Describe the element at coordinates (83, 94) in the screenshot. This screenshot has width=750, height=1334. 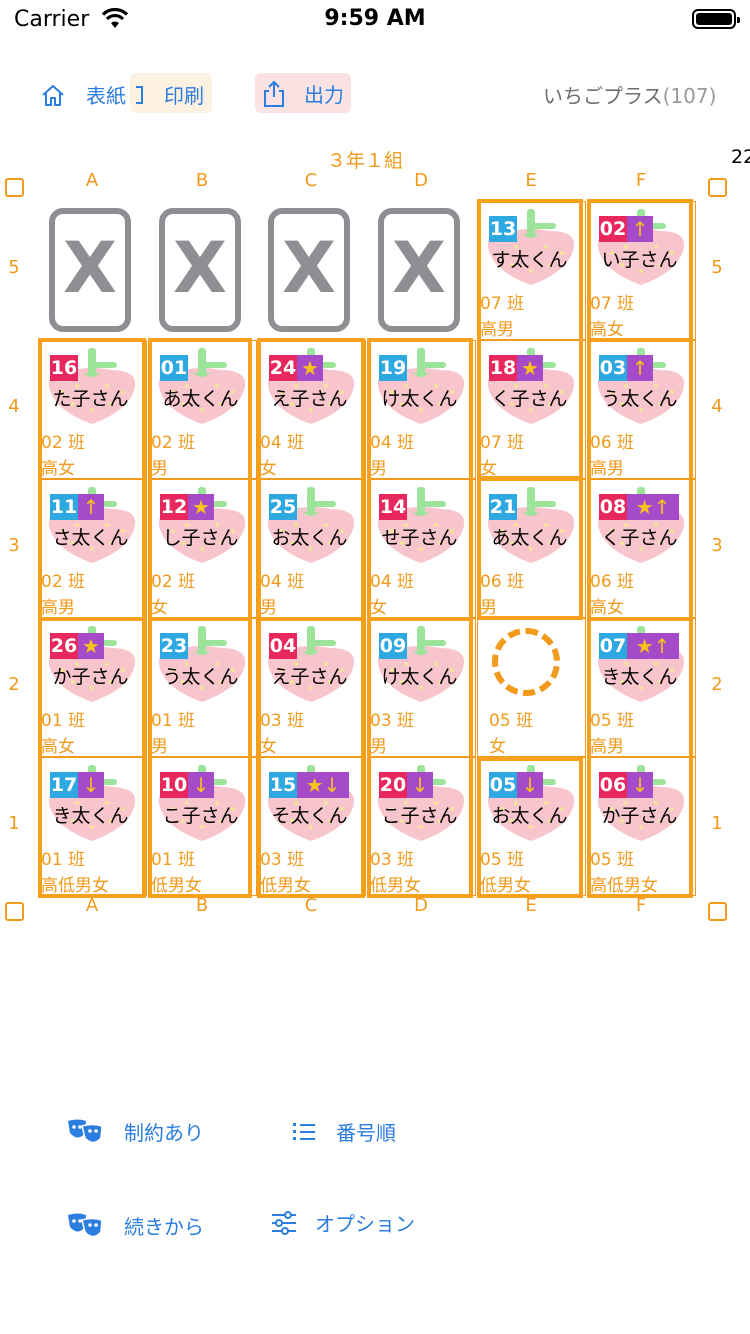
I see `cover-button: 表紙` at that location.